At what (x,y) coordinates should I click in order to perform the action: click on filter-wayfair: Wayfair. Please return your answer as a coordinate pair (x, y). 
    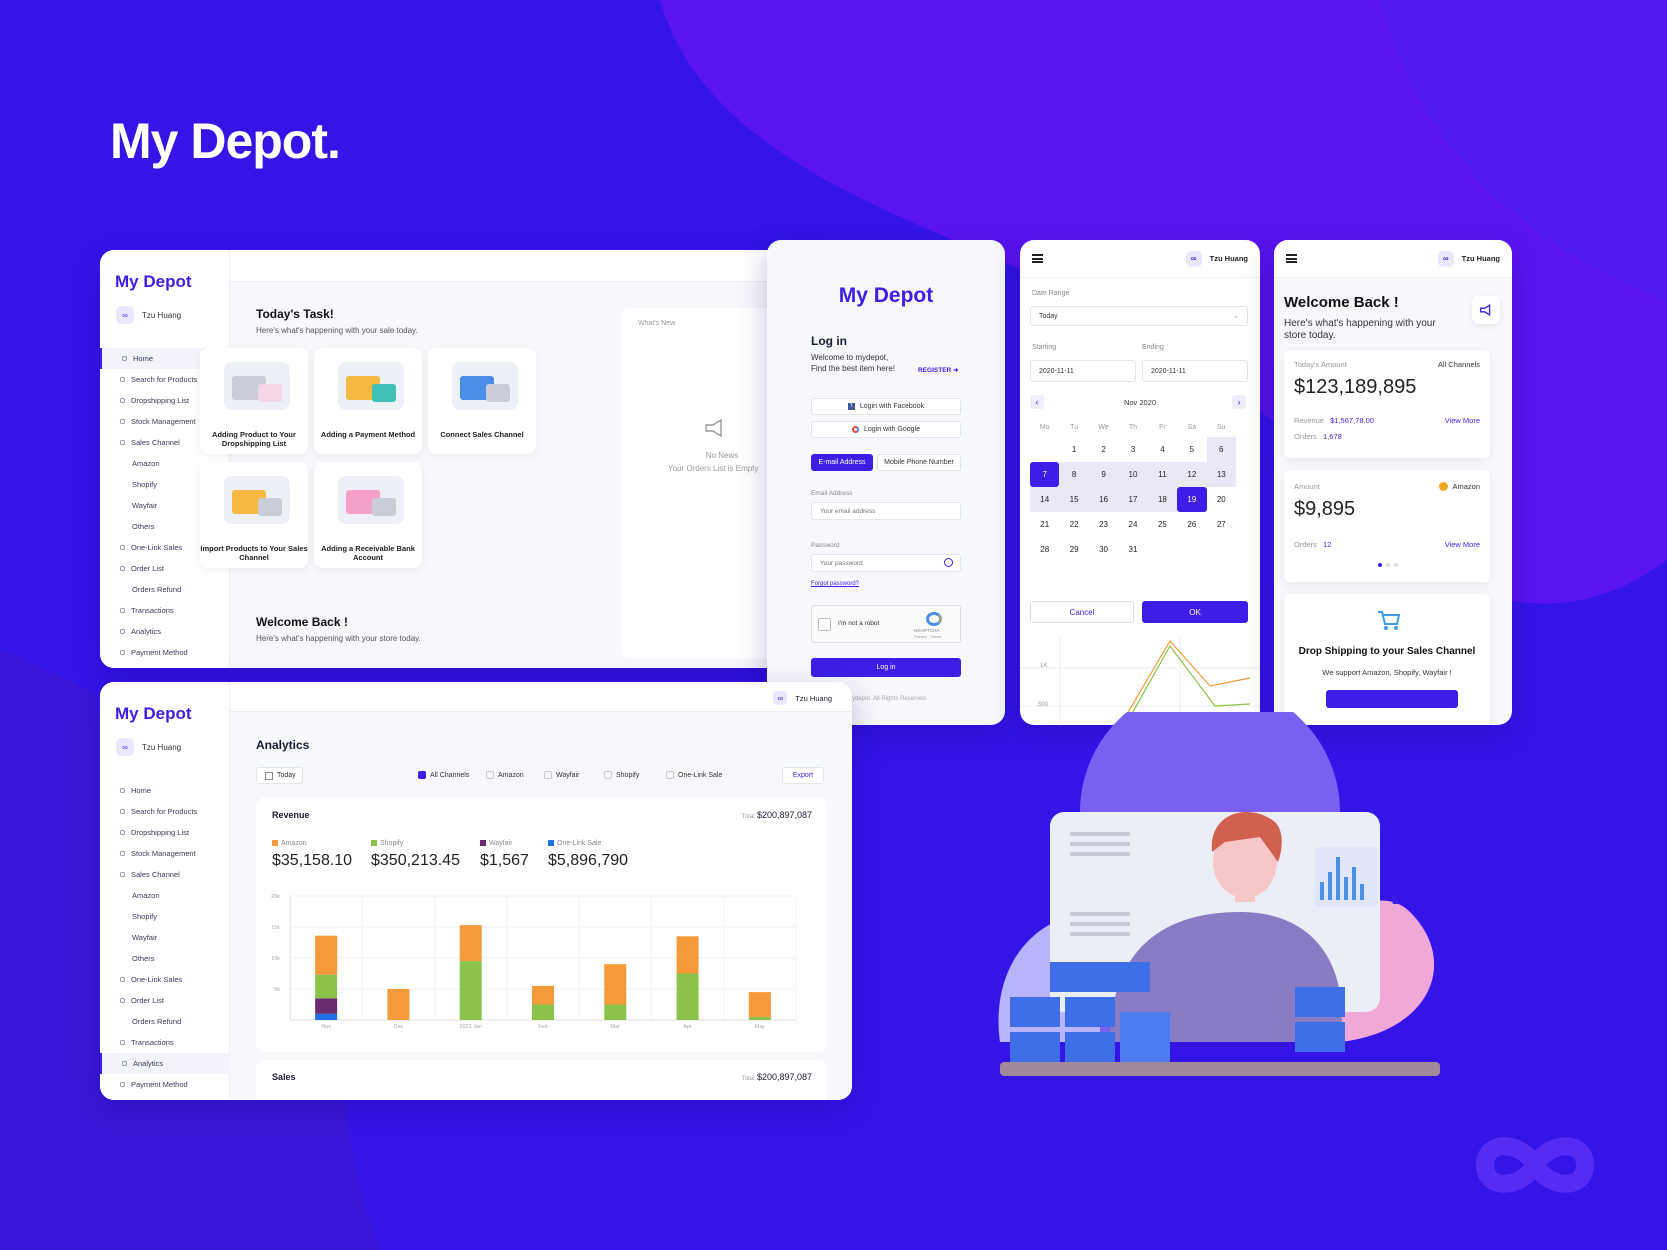
    Looking at the image, I should click on (561, 775).